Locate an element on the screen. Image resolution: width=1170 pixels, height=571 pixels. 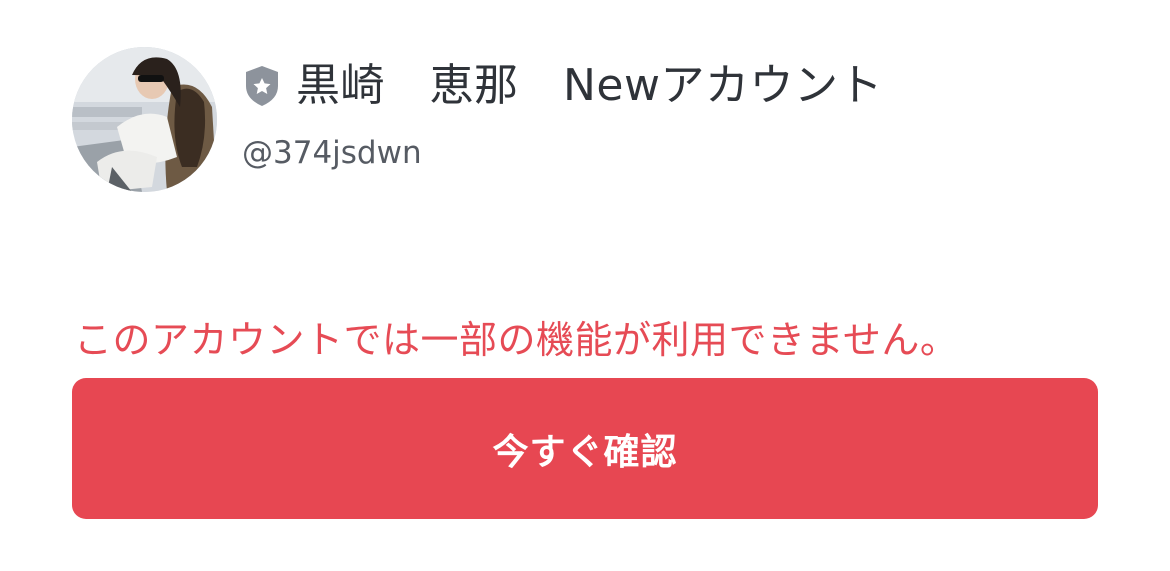
avatar is located at coordinates (144, 119).